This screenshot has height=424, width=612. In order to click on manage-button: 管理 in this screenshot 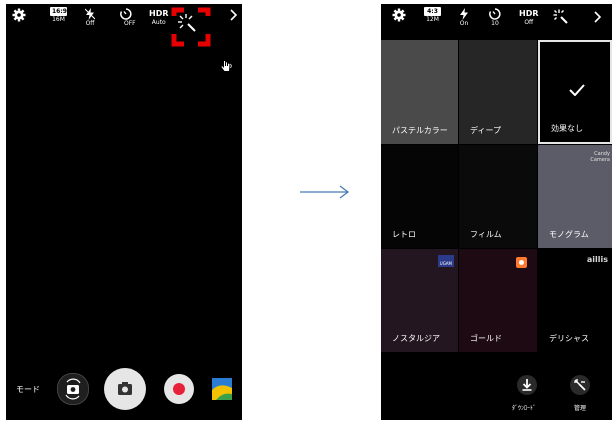, I will do `click(580, 393)`.